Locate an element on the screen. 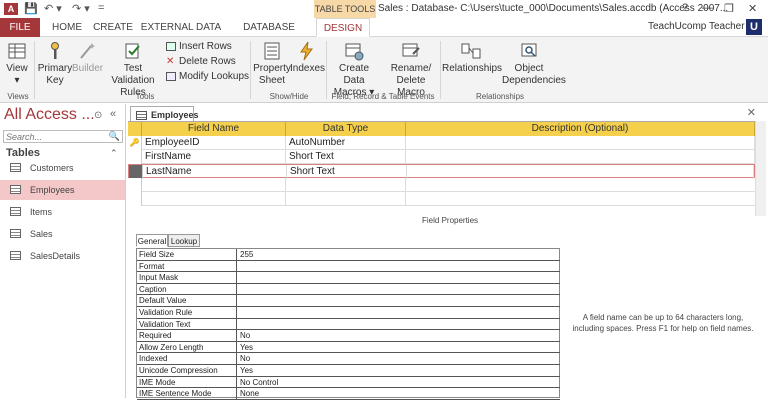 This screenshot has width=768, height=400. property-row: Validation Rule is located at coordinates (348, 313).